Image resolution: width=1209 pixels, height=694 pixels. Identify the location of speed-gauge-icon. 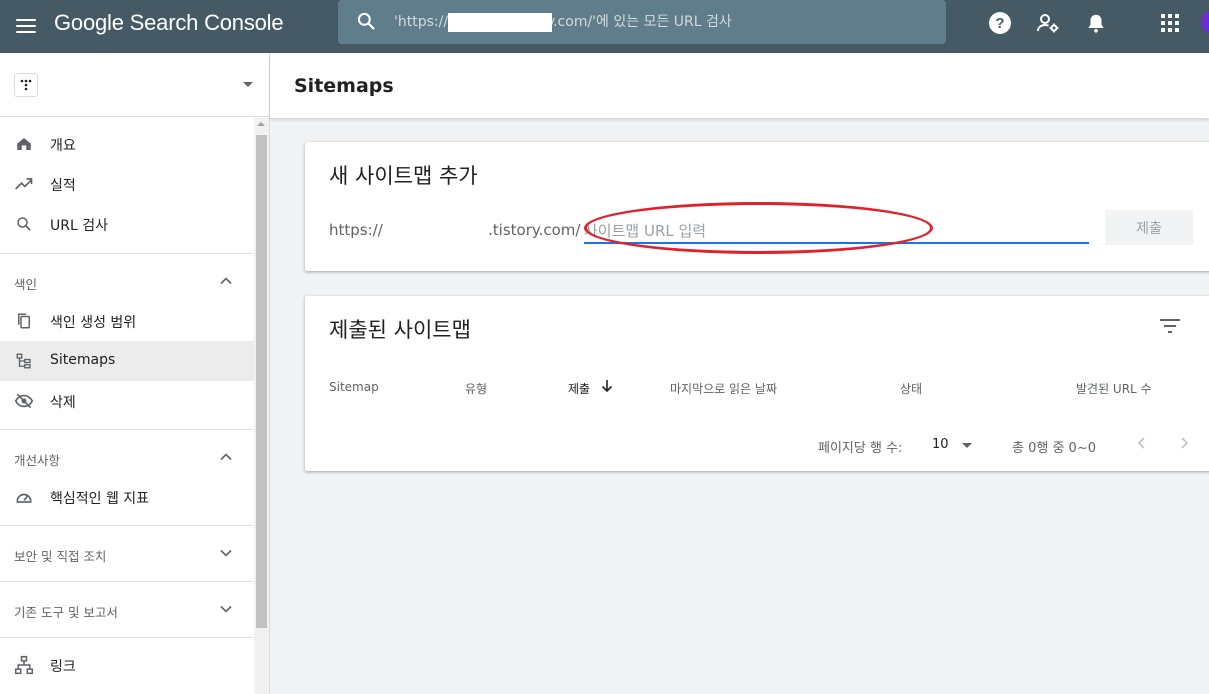
(24, 497).